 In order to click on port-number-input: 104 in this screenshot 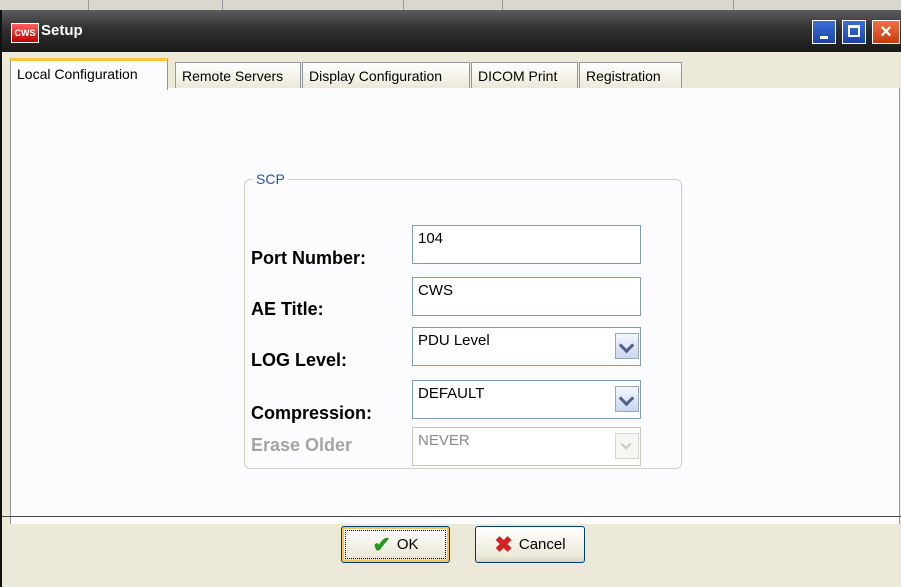, I will do `click(526, 244)`.